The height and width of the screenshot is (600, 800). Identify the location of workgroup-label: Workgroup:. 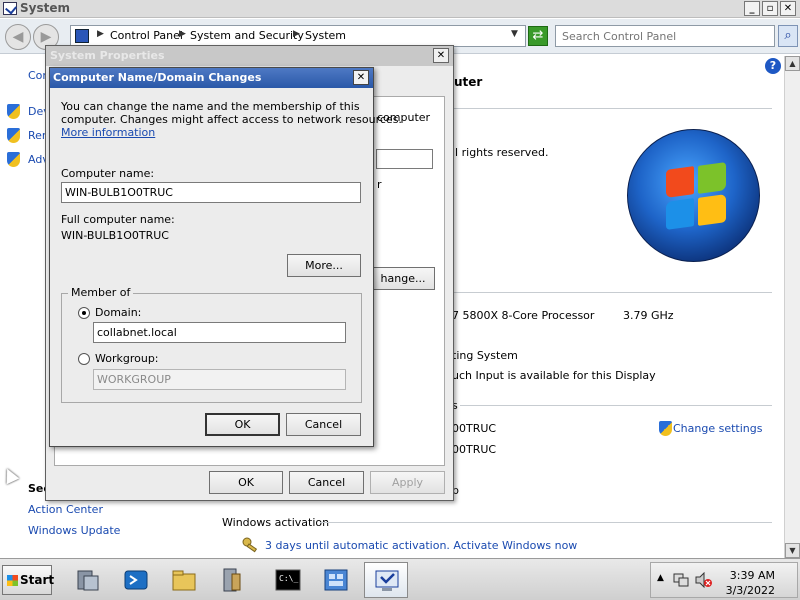
(127, 358).